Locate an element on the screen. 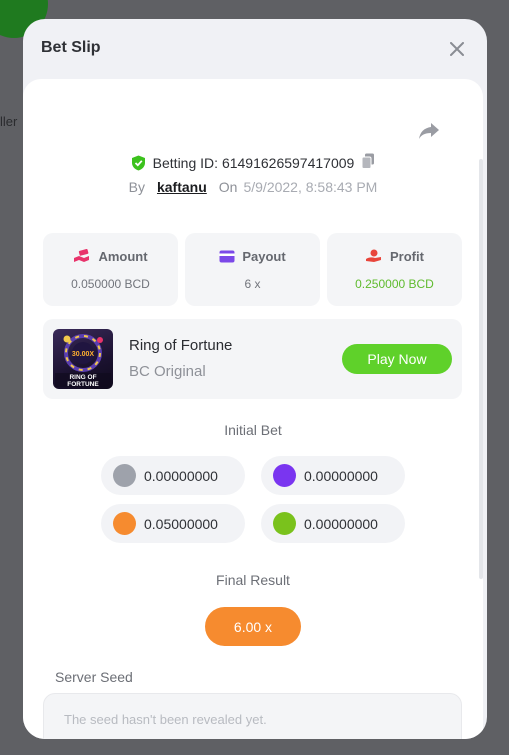 The width and height of the screenshot is (509, 755). betting-id-text: Betting ID: 61491626597417009 is located at coordinates (253, 162).